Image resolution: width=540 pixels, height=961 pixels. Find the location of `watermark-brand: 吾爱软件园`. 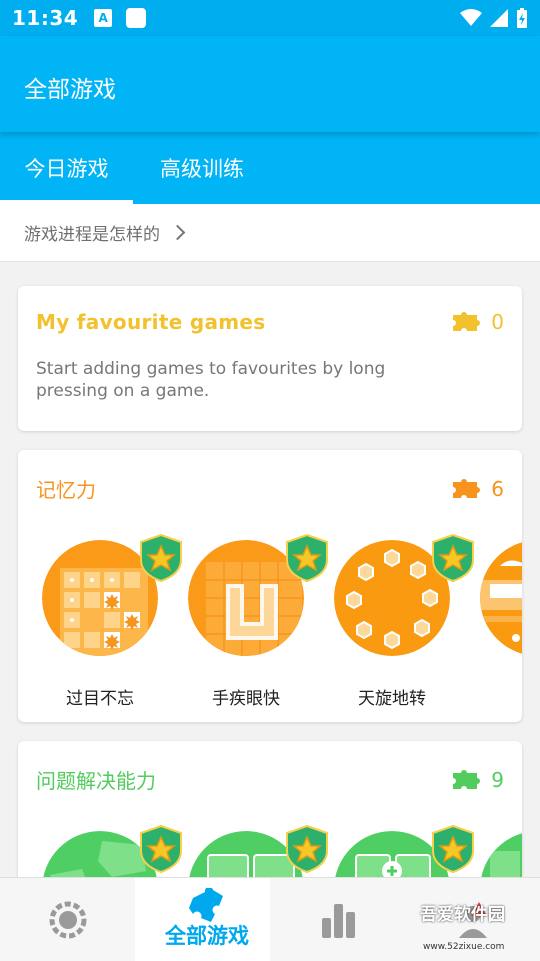

watermark-brand: 吾爱软件园 is located at coordinates (462, 915).